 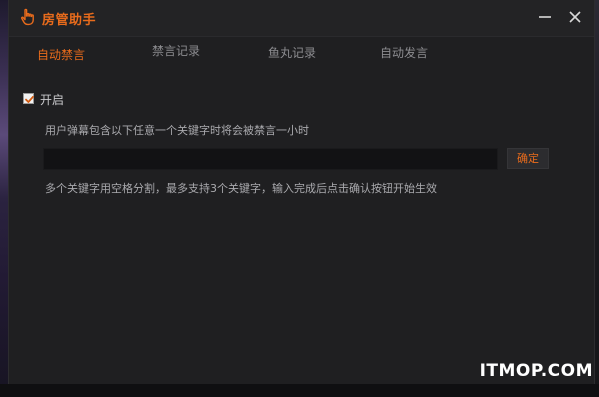 I want to click on tab-auto-mute: 自动禁言, so click(x=61, y=55).